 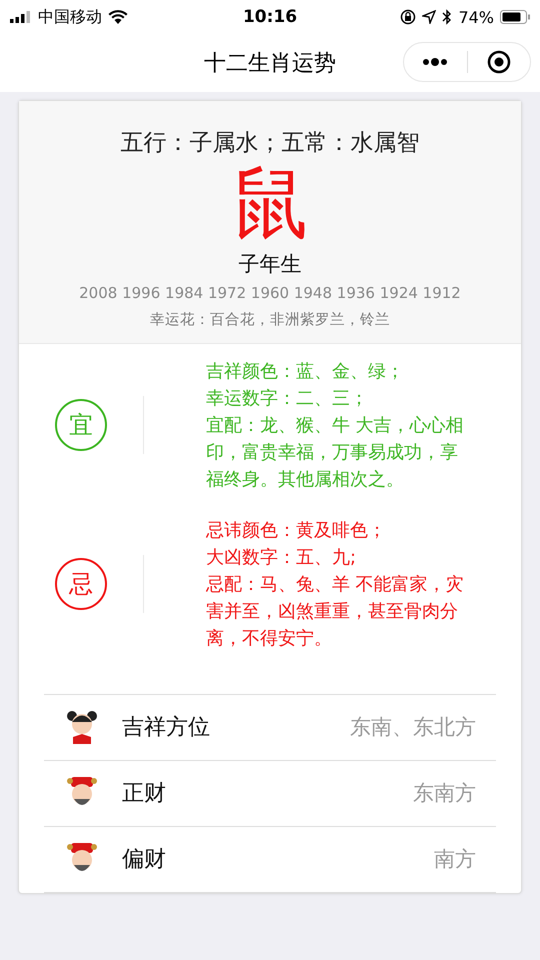 What do you see at coordinates (515, 17) in the screenshot?
I see `battery-icon` at bounding box center [515, 17].